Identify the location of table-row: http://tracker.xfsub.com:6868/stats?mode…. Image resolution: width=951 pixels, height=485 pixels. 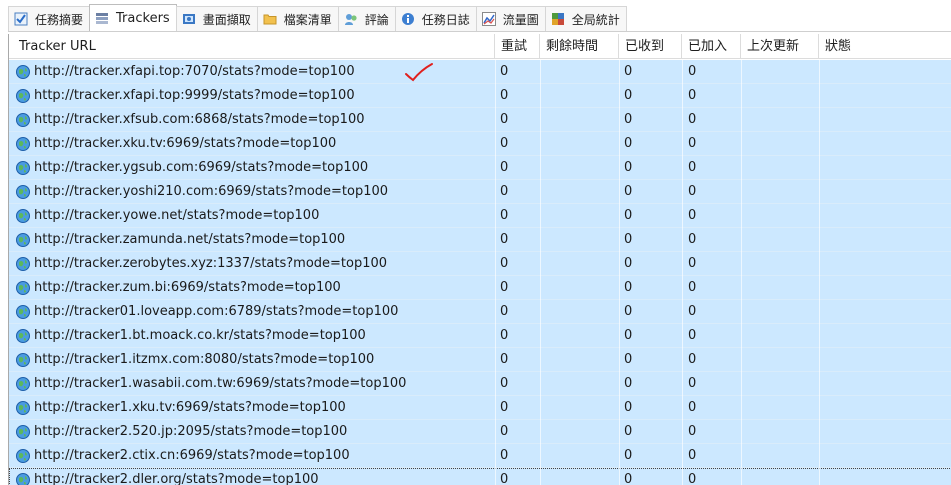
(480, 120).